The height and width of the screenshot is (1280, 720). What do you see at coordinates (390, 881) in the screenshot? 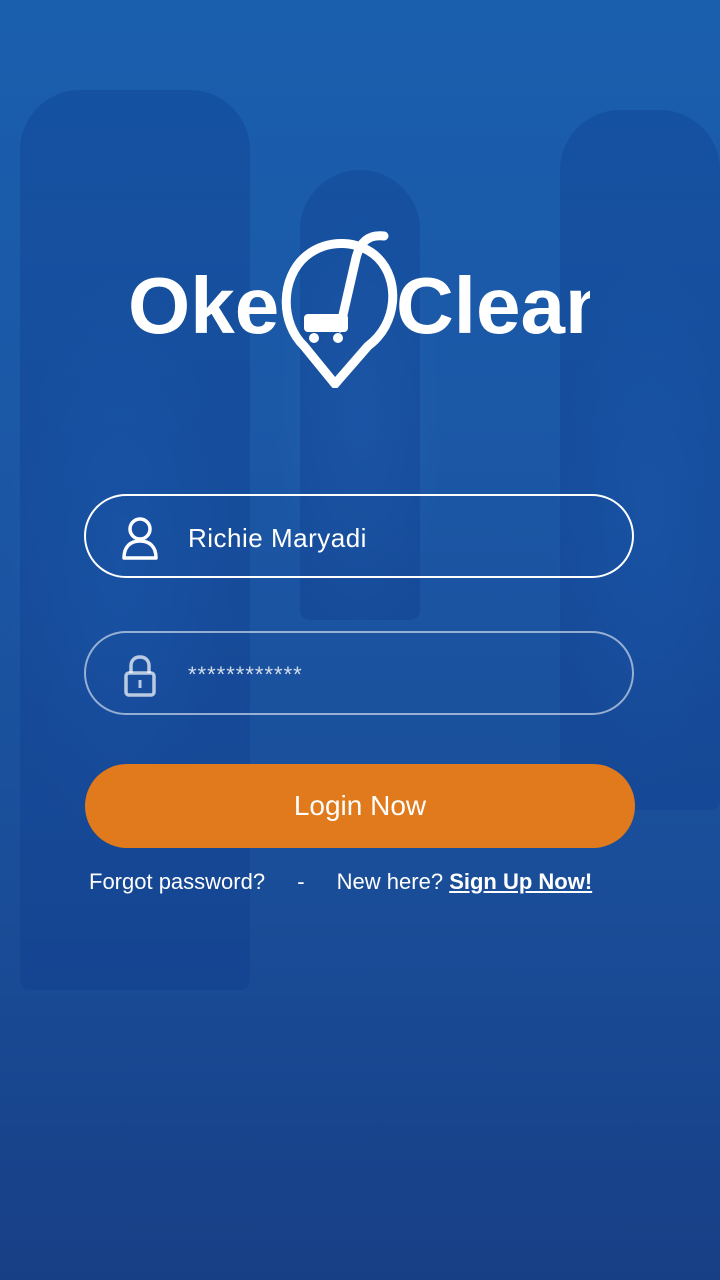
I see `new-here-label: New here?` at bounding box center [390, 881].